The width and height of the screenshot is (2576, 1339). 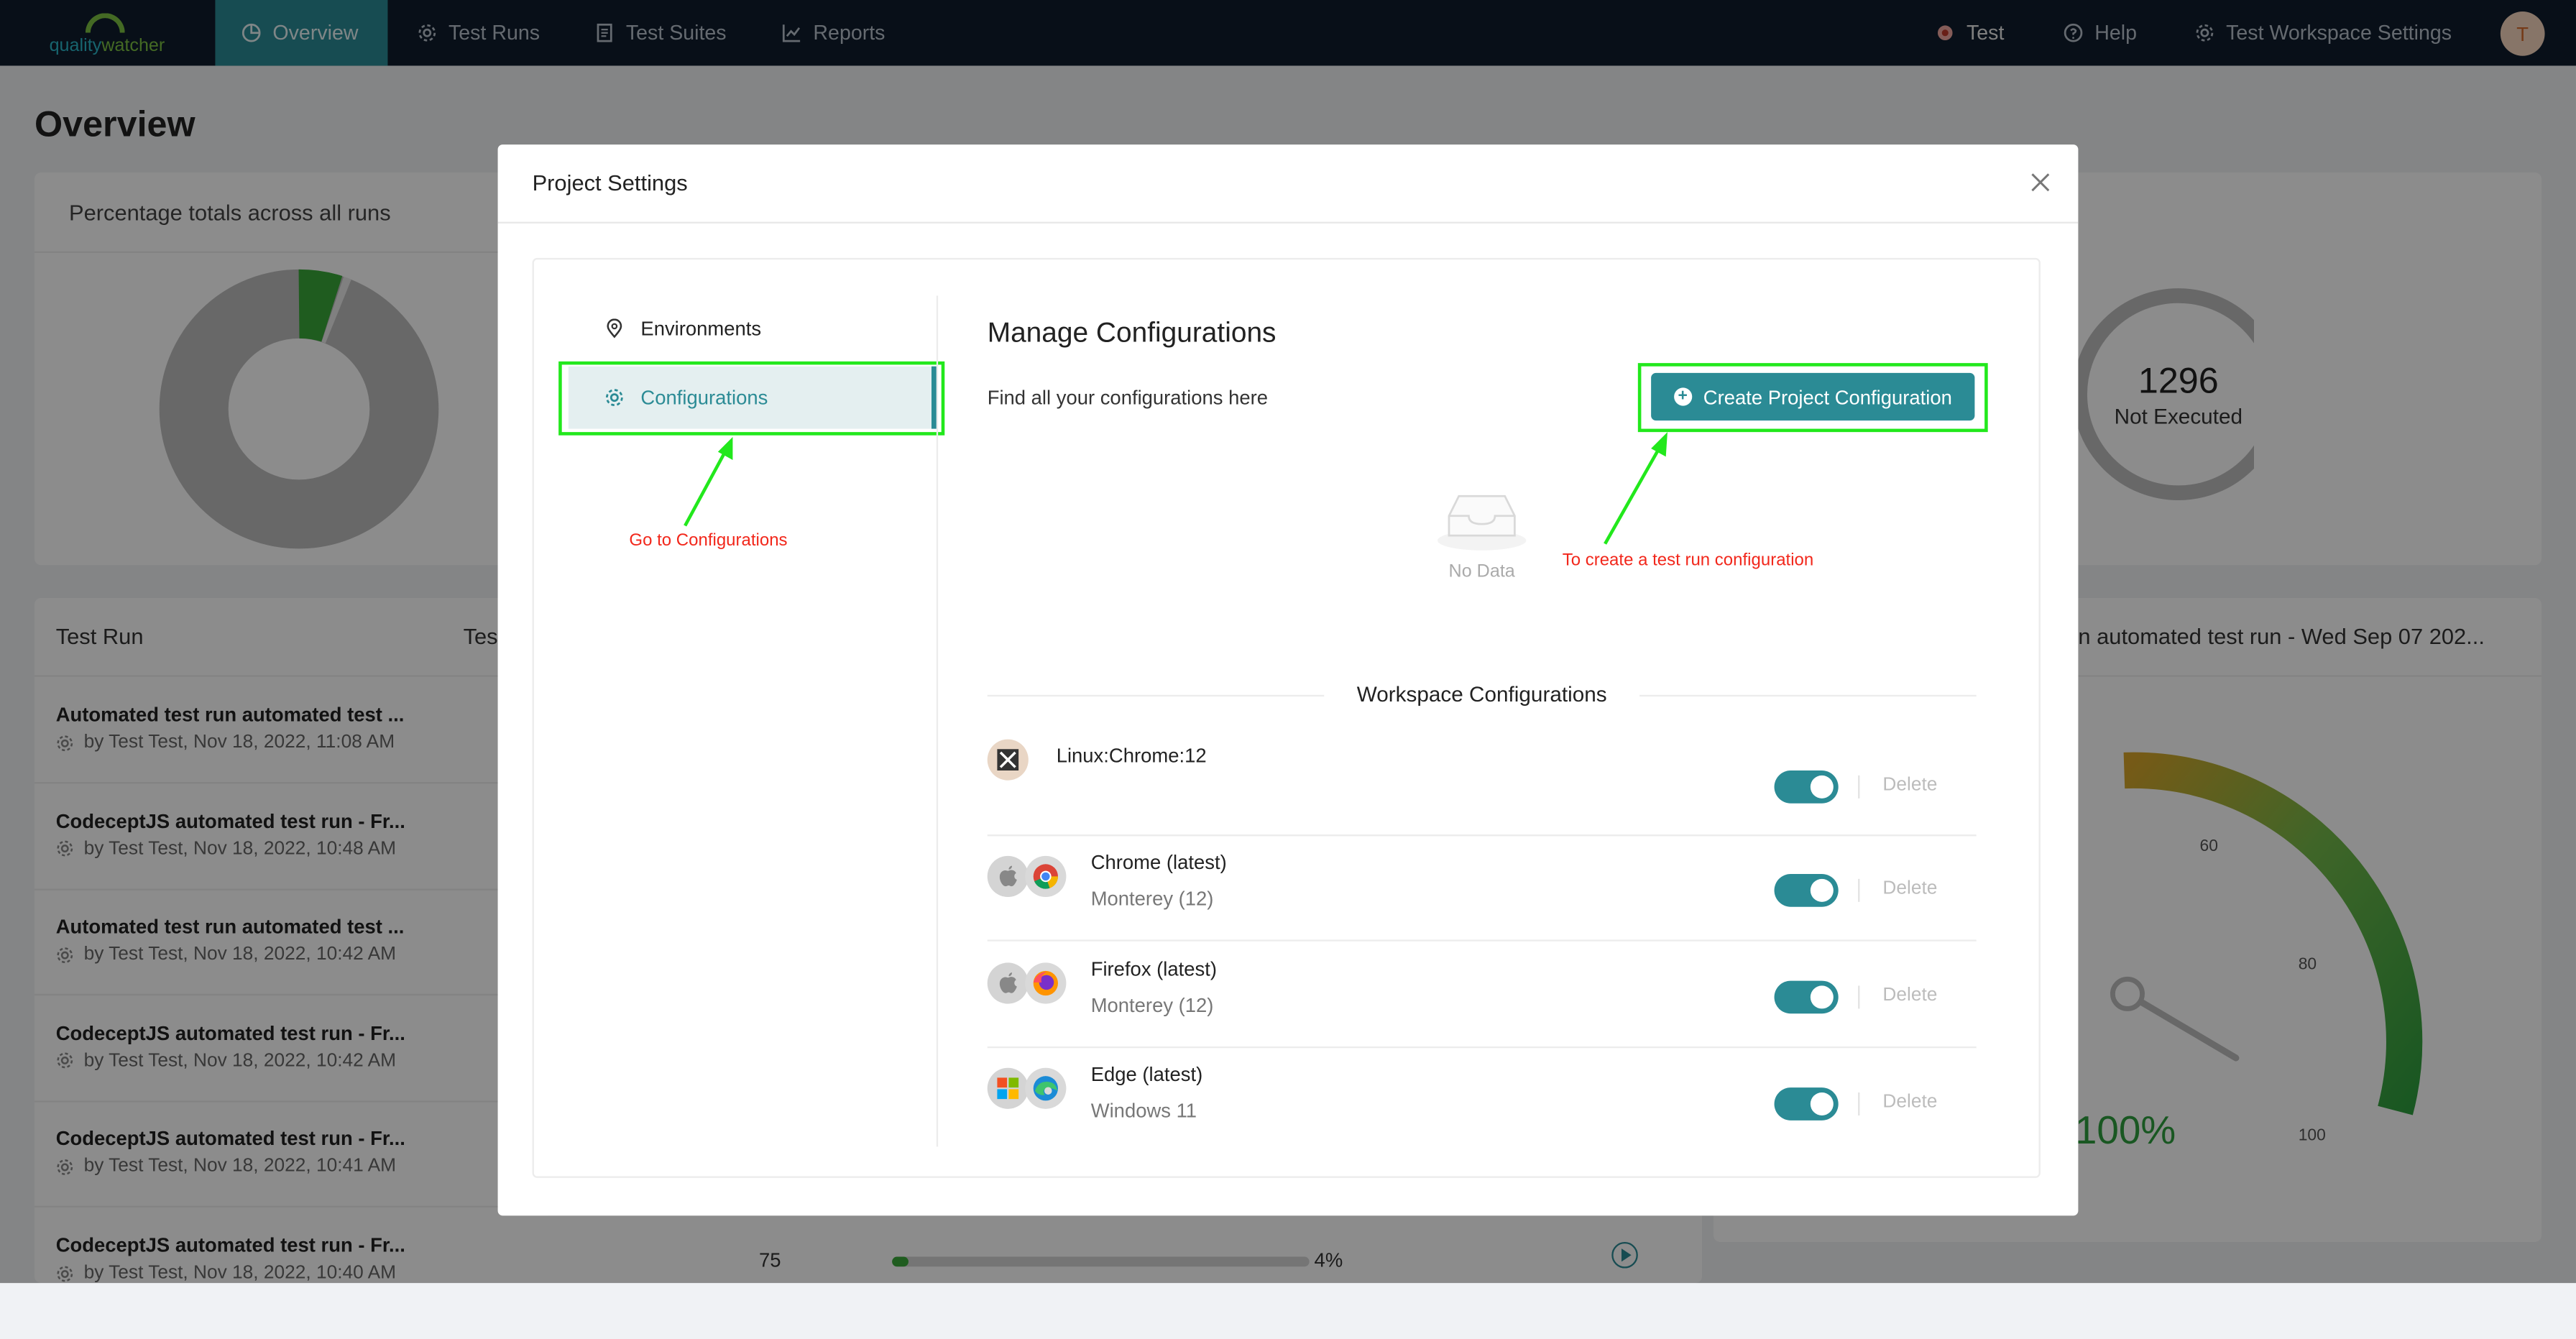 What do you see at coordinates (610, 182) in the screenshot?
I see `modal-title: Project Settings` at bounding box center [610, 182].